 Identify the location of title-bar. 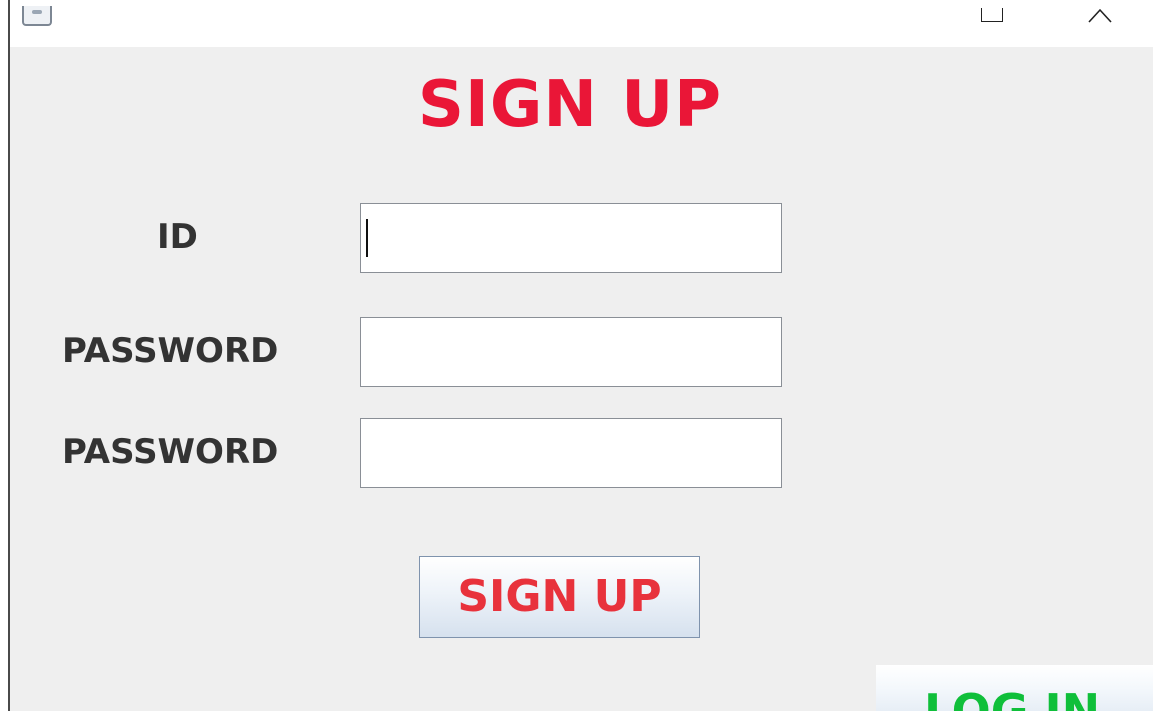
(576, 23).